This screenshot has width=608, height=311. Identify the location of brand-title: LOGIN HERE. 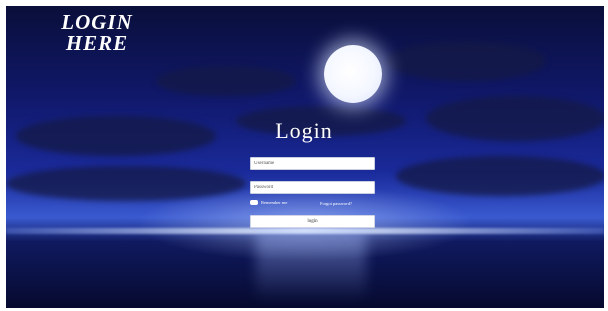
(97, 33).